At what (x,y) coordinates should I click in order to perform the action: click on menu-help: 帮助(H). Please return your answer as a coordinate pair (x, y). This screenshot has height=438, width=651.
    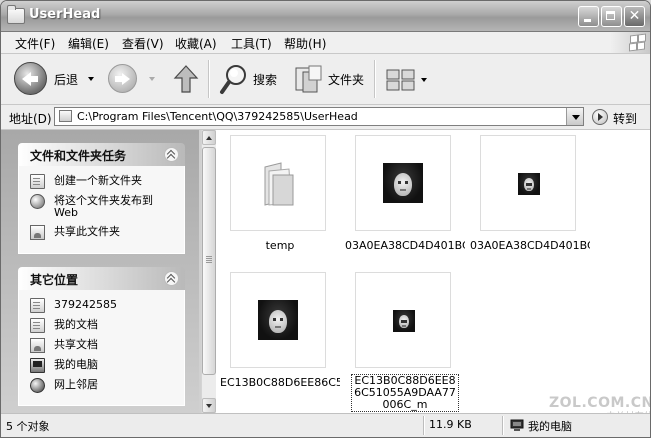
    Looking at the image, I should click on (305, 43).